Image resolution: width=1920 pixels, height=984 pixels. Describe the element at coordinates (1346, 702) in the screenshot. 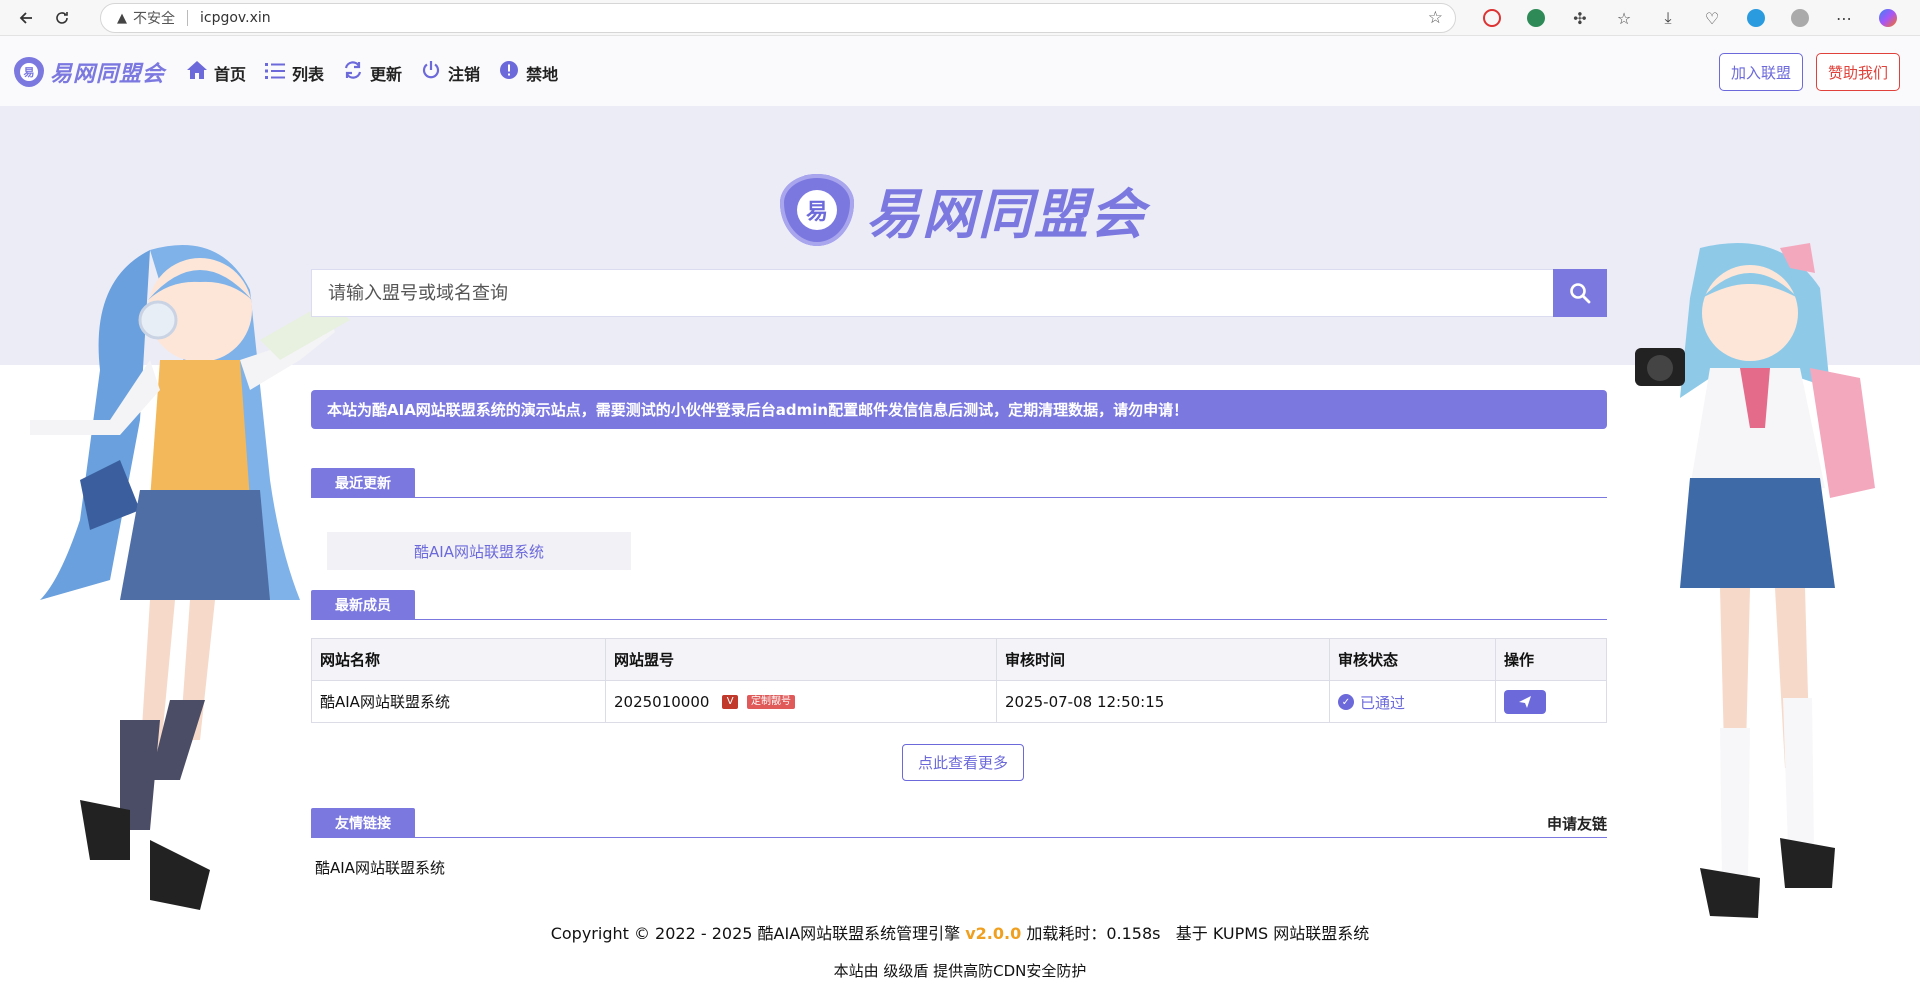

I see `check-circle-icon: ✓` at that location.